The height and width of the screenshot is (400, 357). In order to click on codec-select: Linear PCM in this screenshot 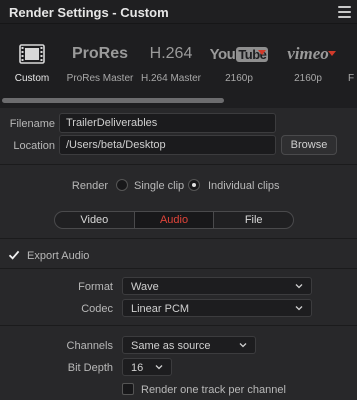, I will do `click(217, 308)`.